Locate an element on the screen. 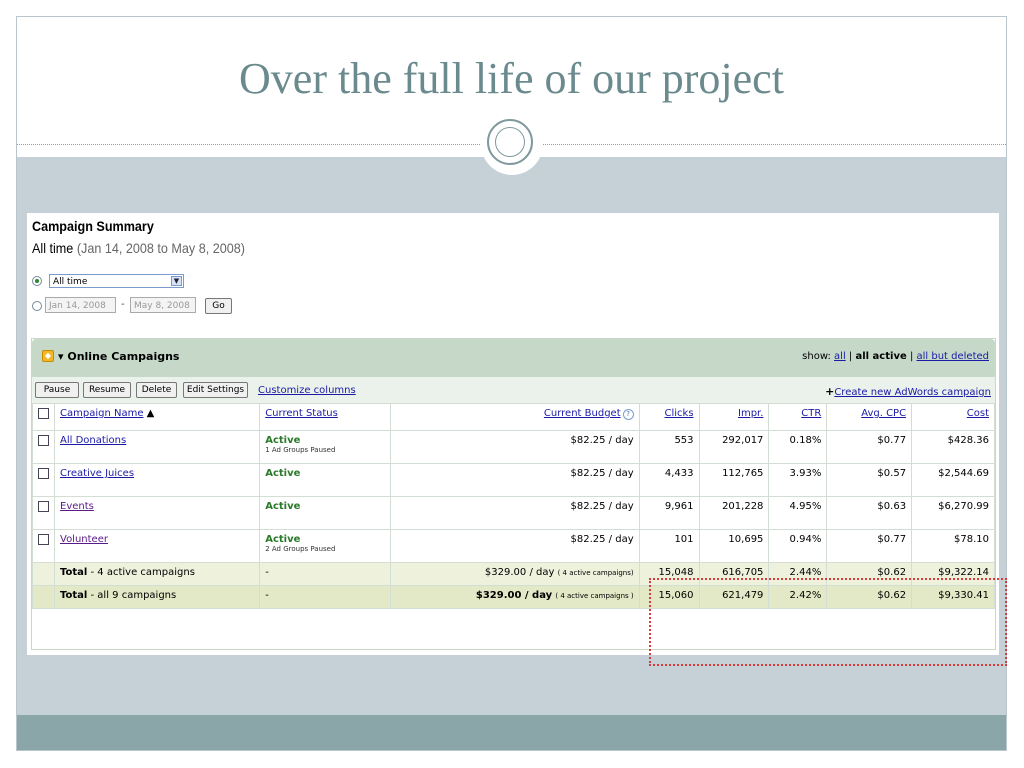 The height and width of the screenshot is (768, 1024). select-all-checkbox is located at coordinates (43, 413).